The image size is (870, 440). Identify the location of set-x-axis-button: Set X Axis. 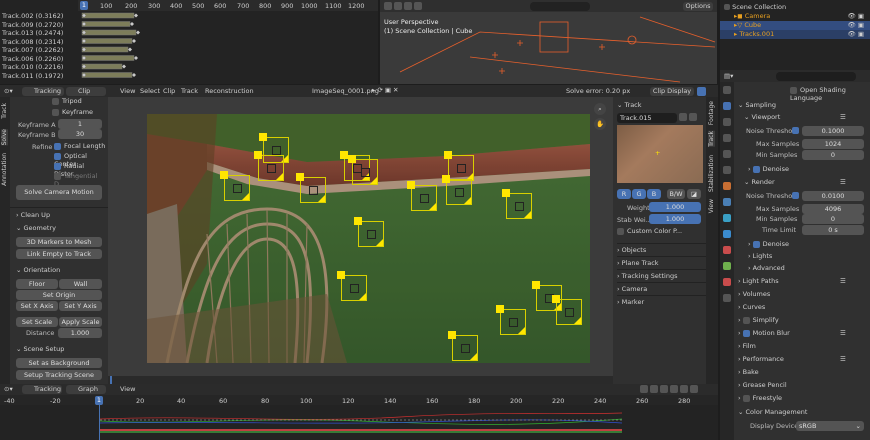
(37, 306).